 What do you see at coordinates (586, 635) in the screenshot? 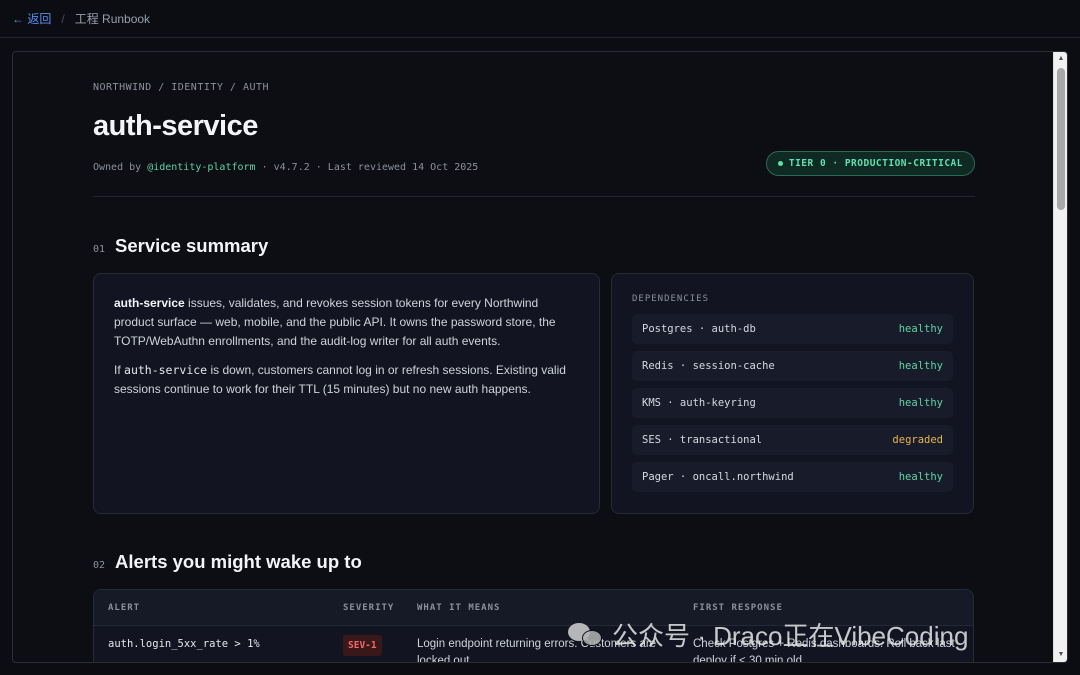
I see `wechat-icon` at bounding box center [586, 635].